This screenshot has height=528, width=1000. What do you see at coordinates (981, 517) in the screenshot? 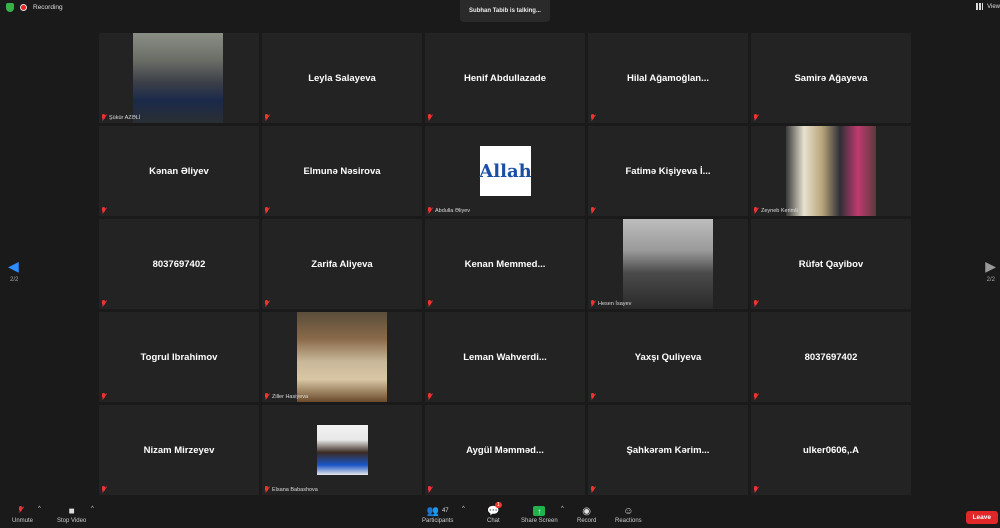
I see `leave-button: Leave` at bounding box center [981, 517].